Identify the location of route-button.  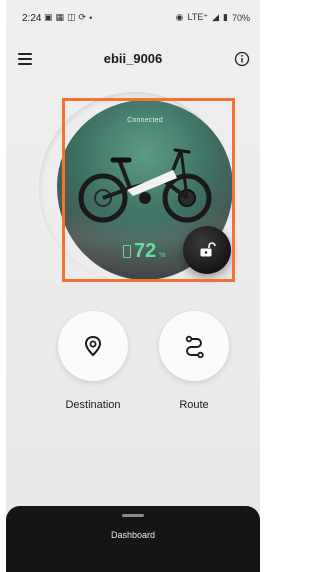
(194, 346).